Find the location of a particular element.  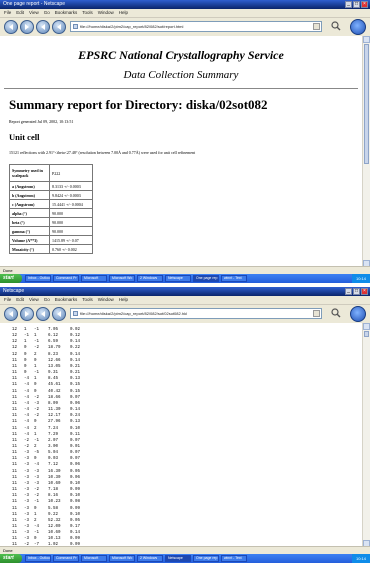

unit-cell-heading: Unit cell is located at coordinates (24, 137).